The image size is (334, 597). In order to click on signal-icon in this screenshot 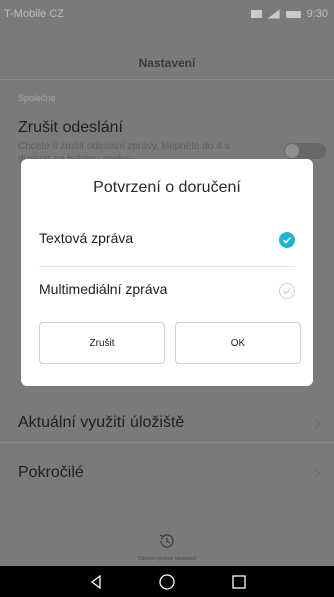, I will do `click(273, 14)`.